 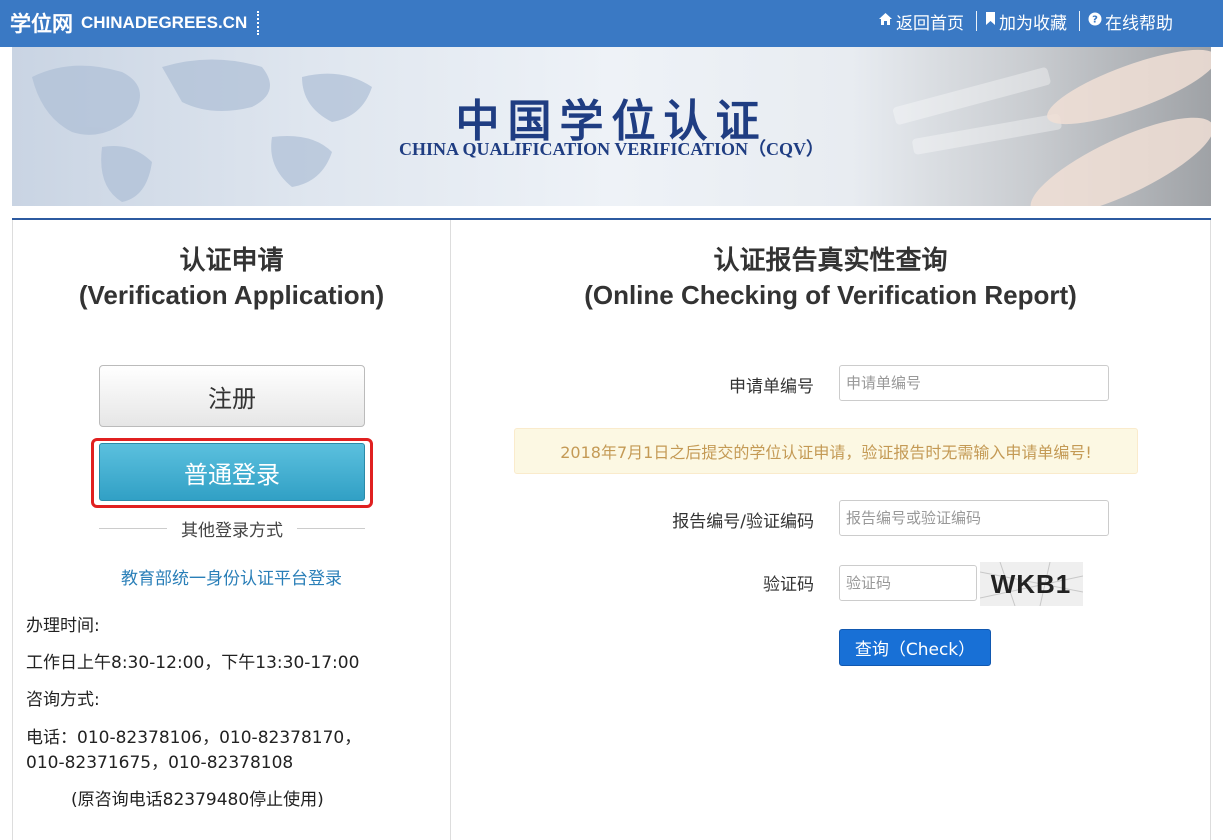 What do you see at coordinates (826, 451) in the screenshot?
I see `notice-message: 2018年7月1日之后提交的学位认证申请，验证报告时无需输入申请单编号!` at bounding box center [826, 451].